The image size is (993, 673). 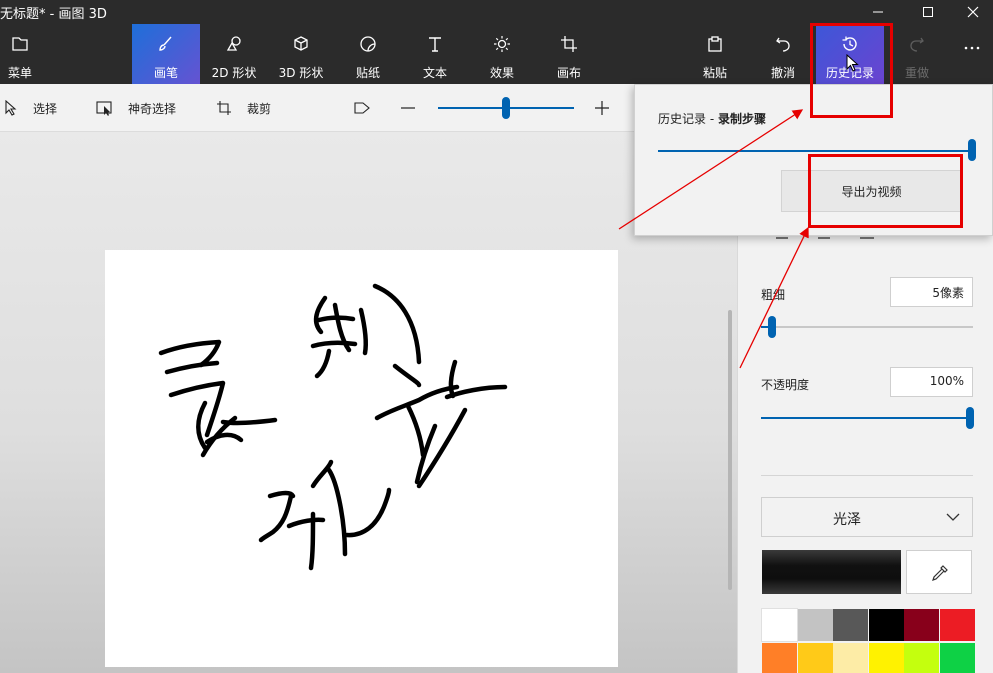 What do you see at coordinates (435, 44) in the screenshot?
I see `text-icon` at bounding box center [435, 44].